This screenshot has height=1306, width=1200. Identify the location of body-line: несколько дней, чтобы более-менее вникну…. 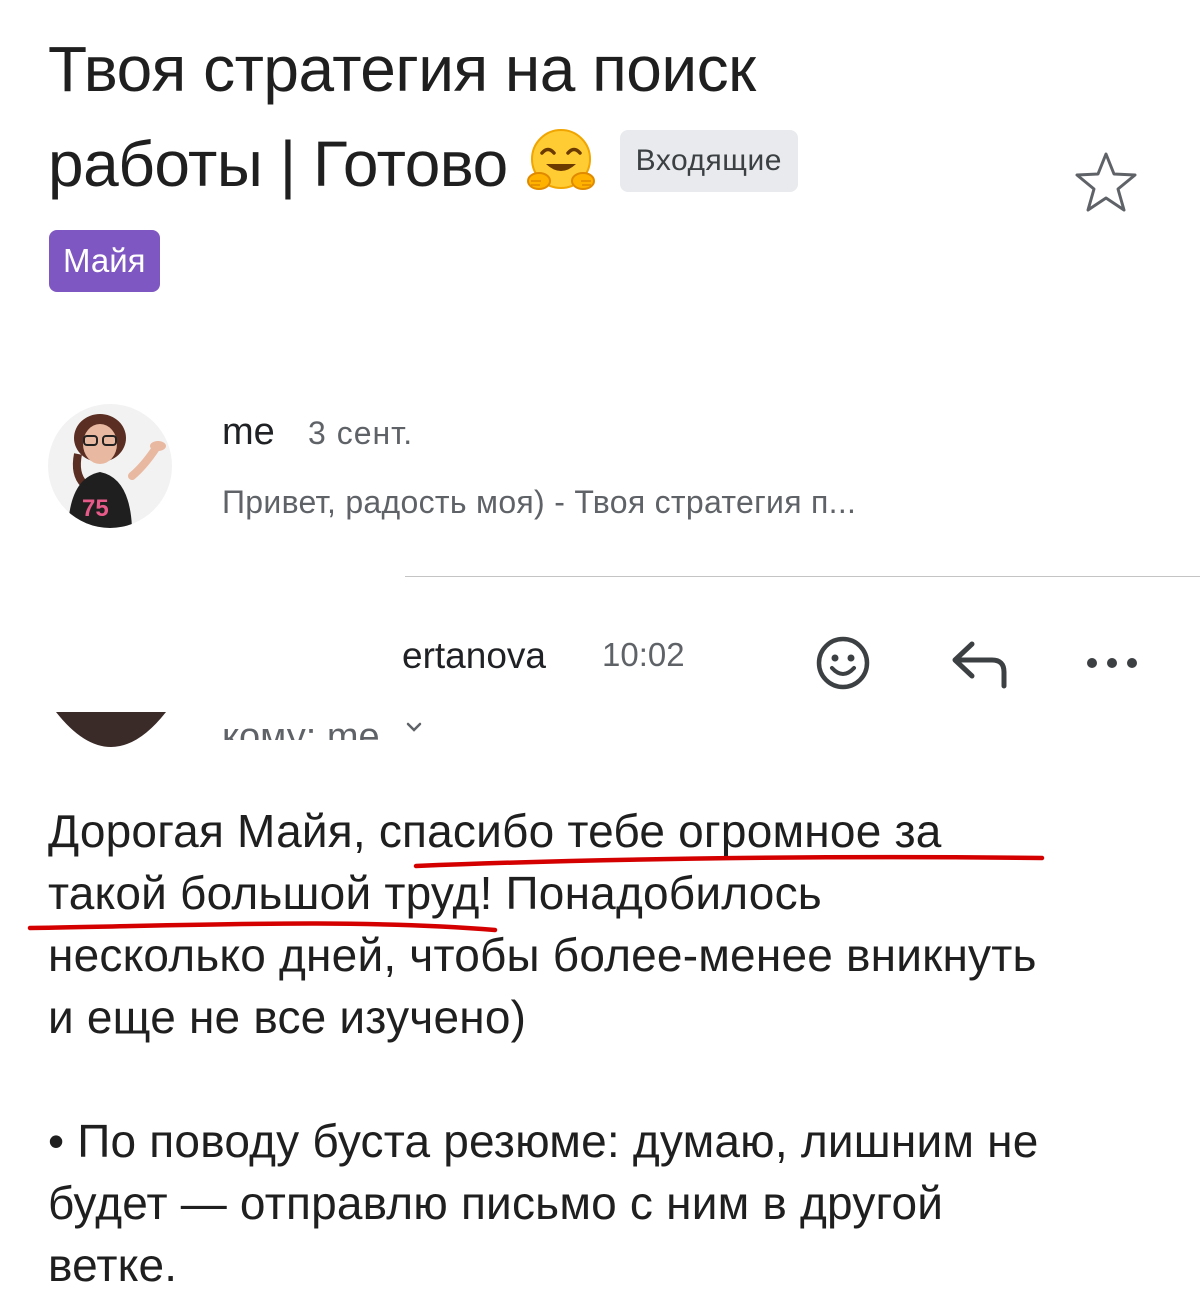
(542, 955).